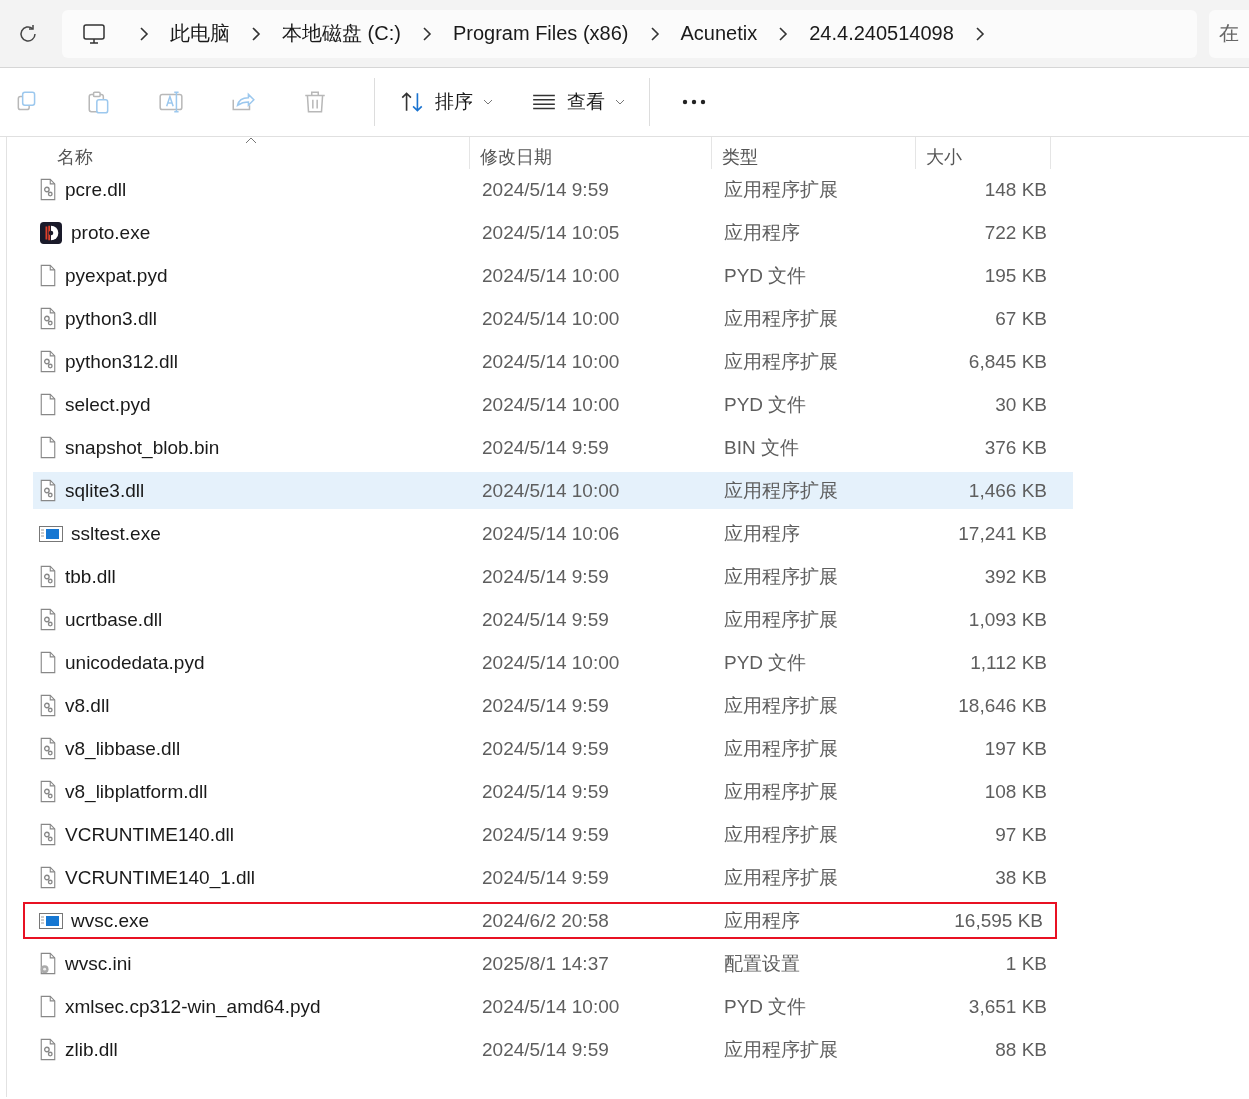 The image size is (1249, 1099). I want to click on column-header: 名称, so click(251, 153).